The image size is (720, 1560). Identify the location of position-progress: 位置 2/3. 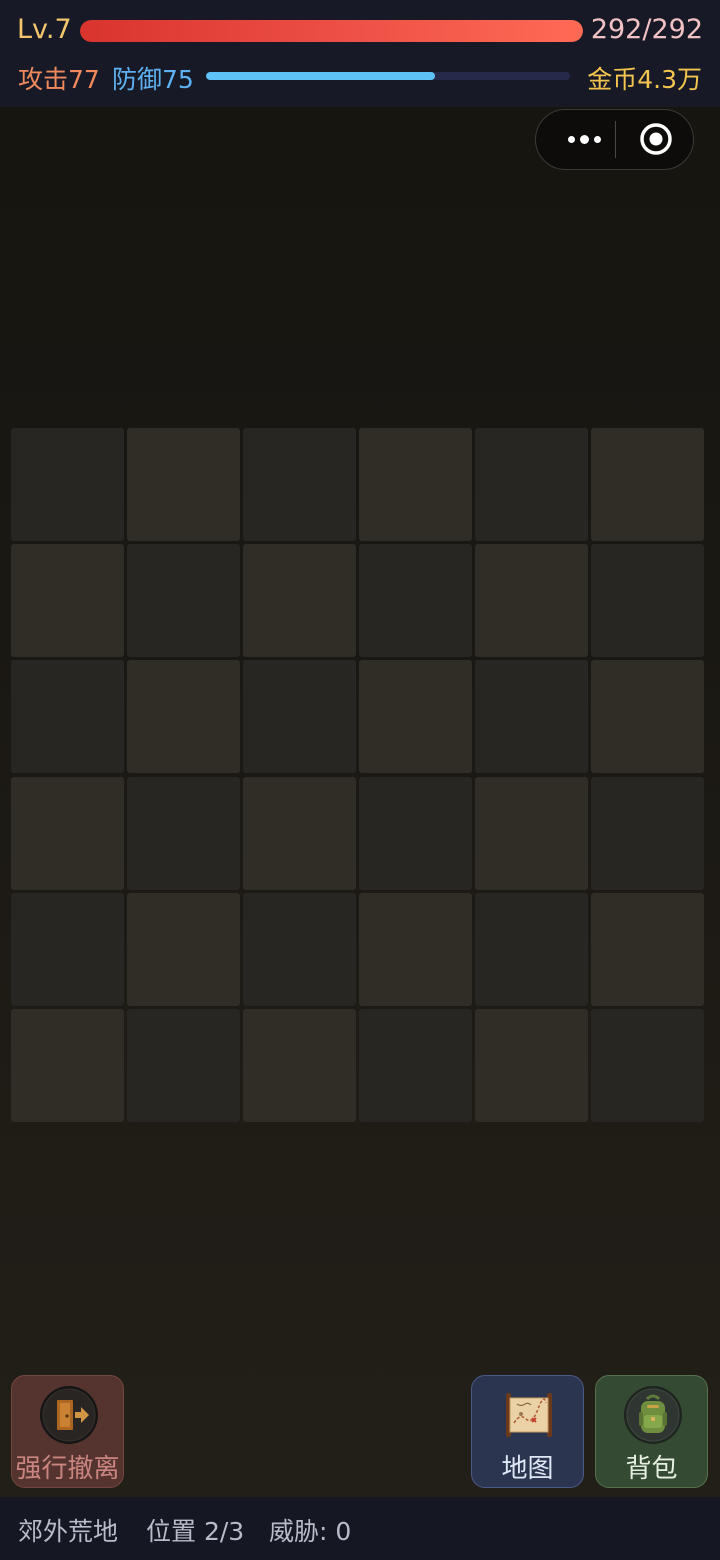
(195, 1531).